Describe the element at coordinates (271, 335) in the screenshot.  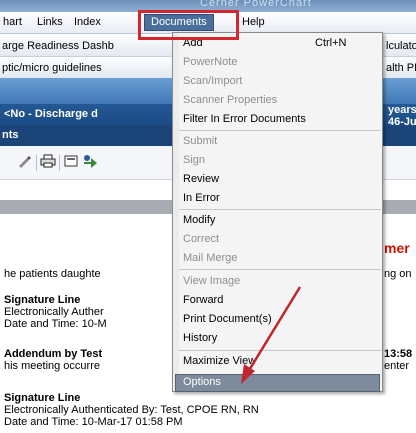
I see `annotation-arrow-icon` at that location.